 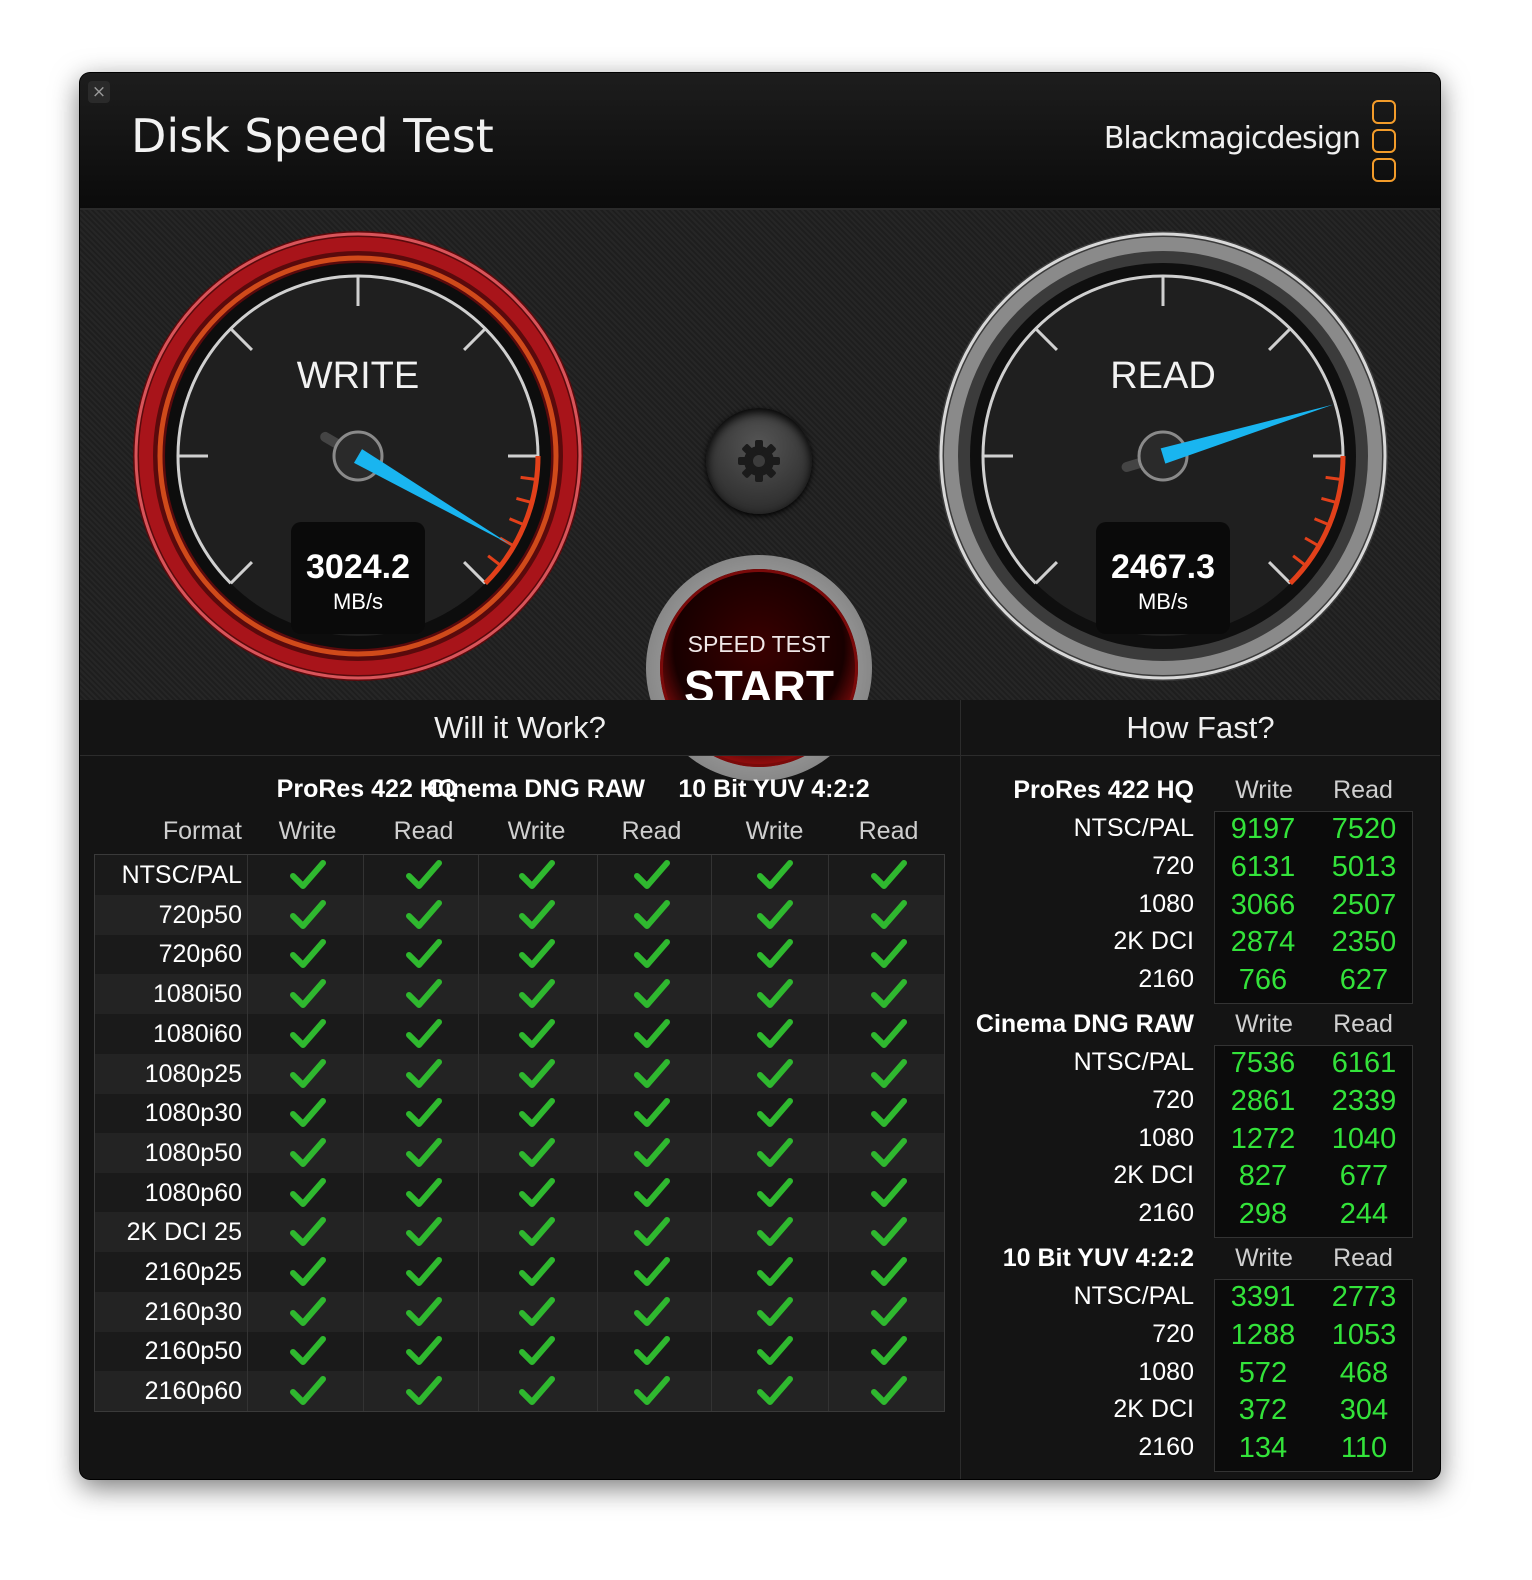 I want to click on how-fast-write-value: 134, so click(x=1263, y=1448).